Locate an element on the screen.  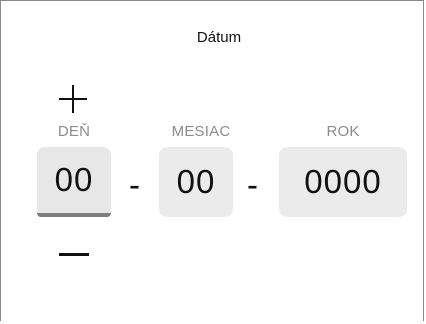
day-field: 00 is located at coordinates (74, 182).